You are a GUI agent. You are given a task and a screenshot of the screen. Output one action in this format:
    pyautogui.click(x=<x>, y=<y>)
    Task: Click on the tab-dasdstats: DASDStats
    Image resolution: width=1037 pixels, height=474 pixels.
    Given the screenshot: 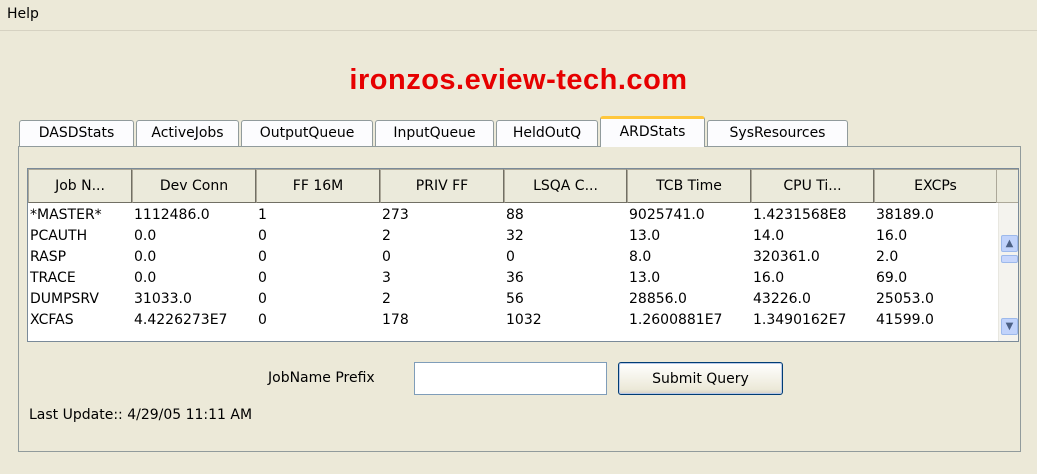 What is the action you would take?
    pyautogui.click(x=76, y=133)
    